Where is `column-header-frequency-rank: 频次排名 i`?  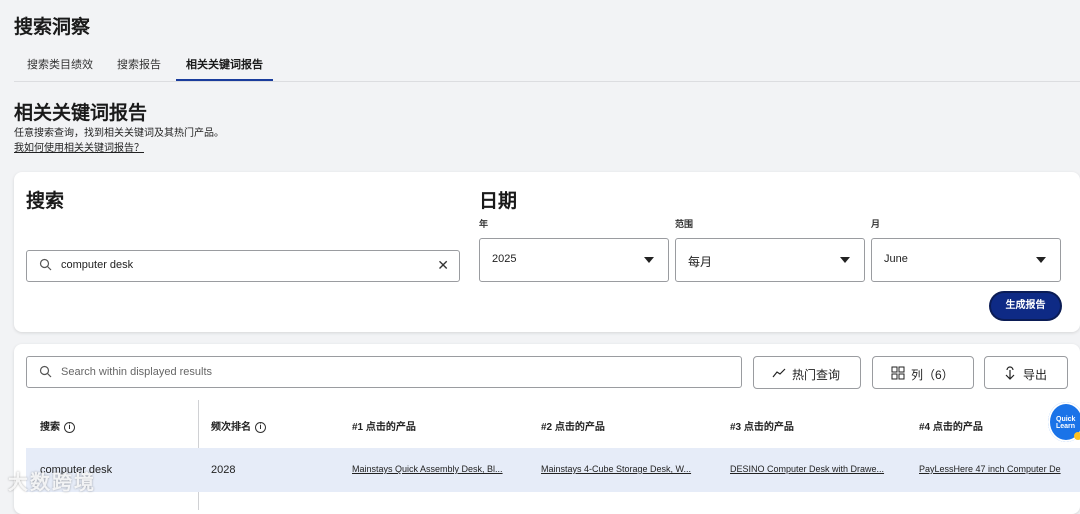
column-header-frequency-rank: 频次排名 i is located at coordinates (238, 425).